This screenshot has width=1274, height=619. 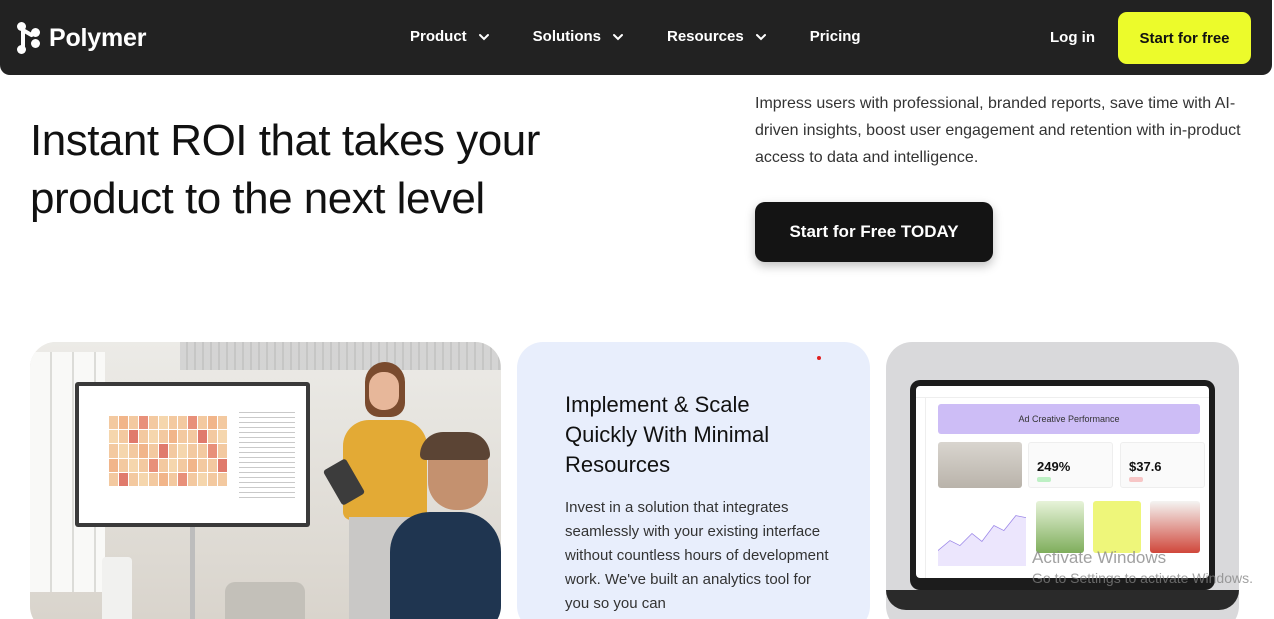 I want to click on dashboard-sidebar, so click(x=921, y=488).